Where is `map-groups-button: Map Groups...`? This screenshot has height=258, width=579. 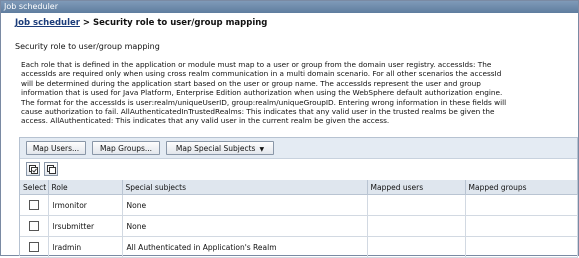
map-groups-button: Map Groups... is located at coordinates (126, 148).